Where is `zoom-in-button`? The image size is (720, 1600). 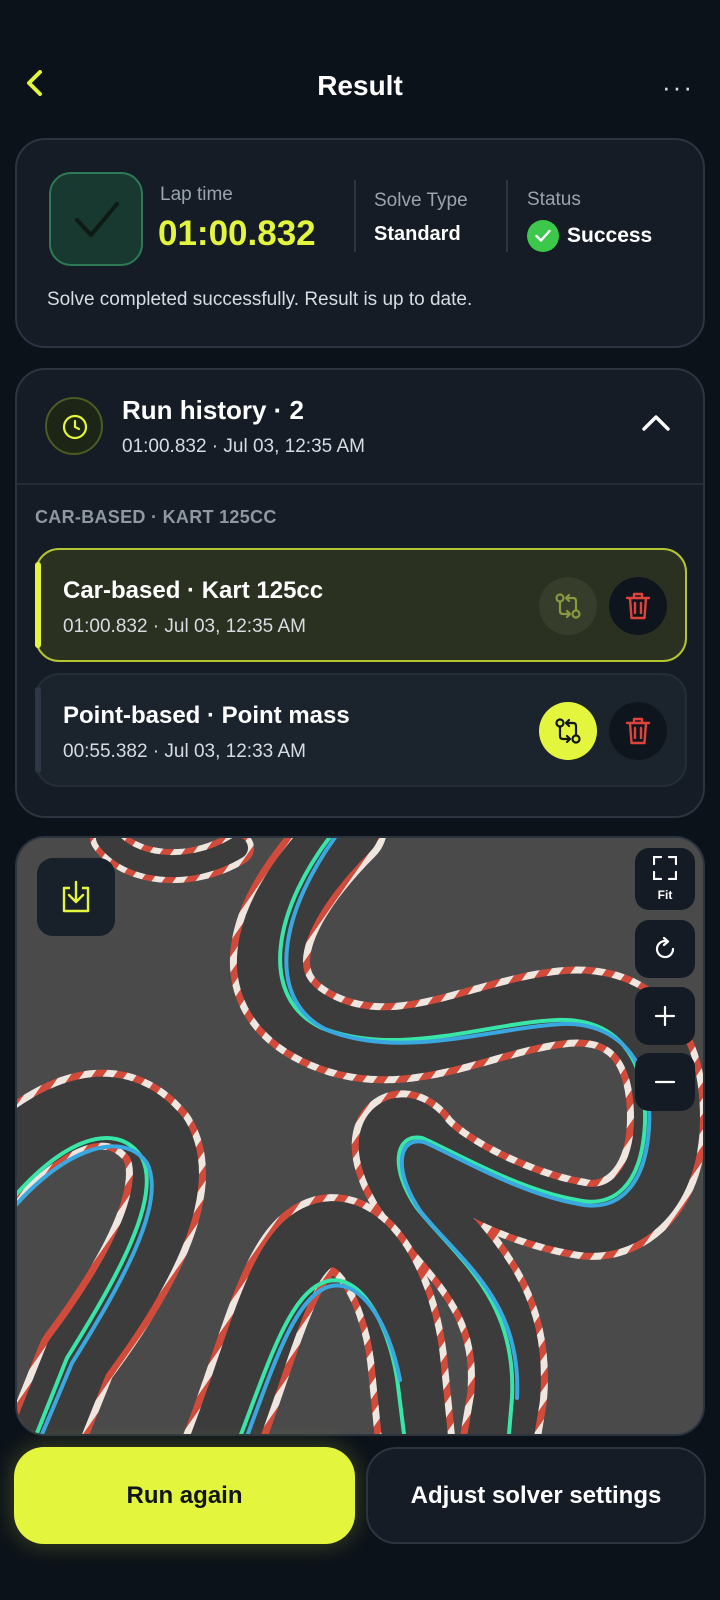 zoom-in-button is located at coordinates (665, 1016).